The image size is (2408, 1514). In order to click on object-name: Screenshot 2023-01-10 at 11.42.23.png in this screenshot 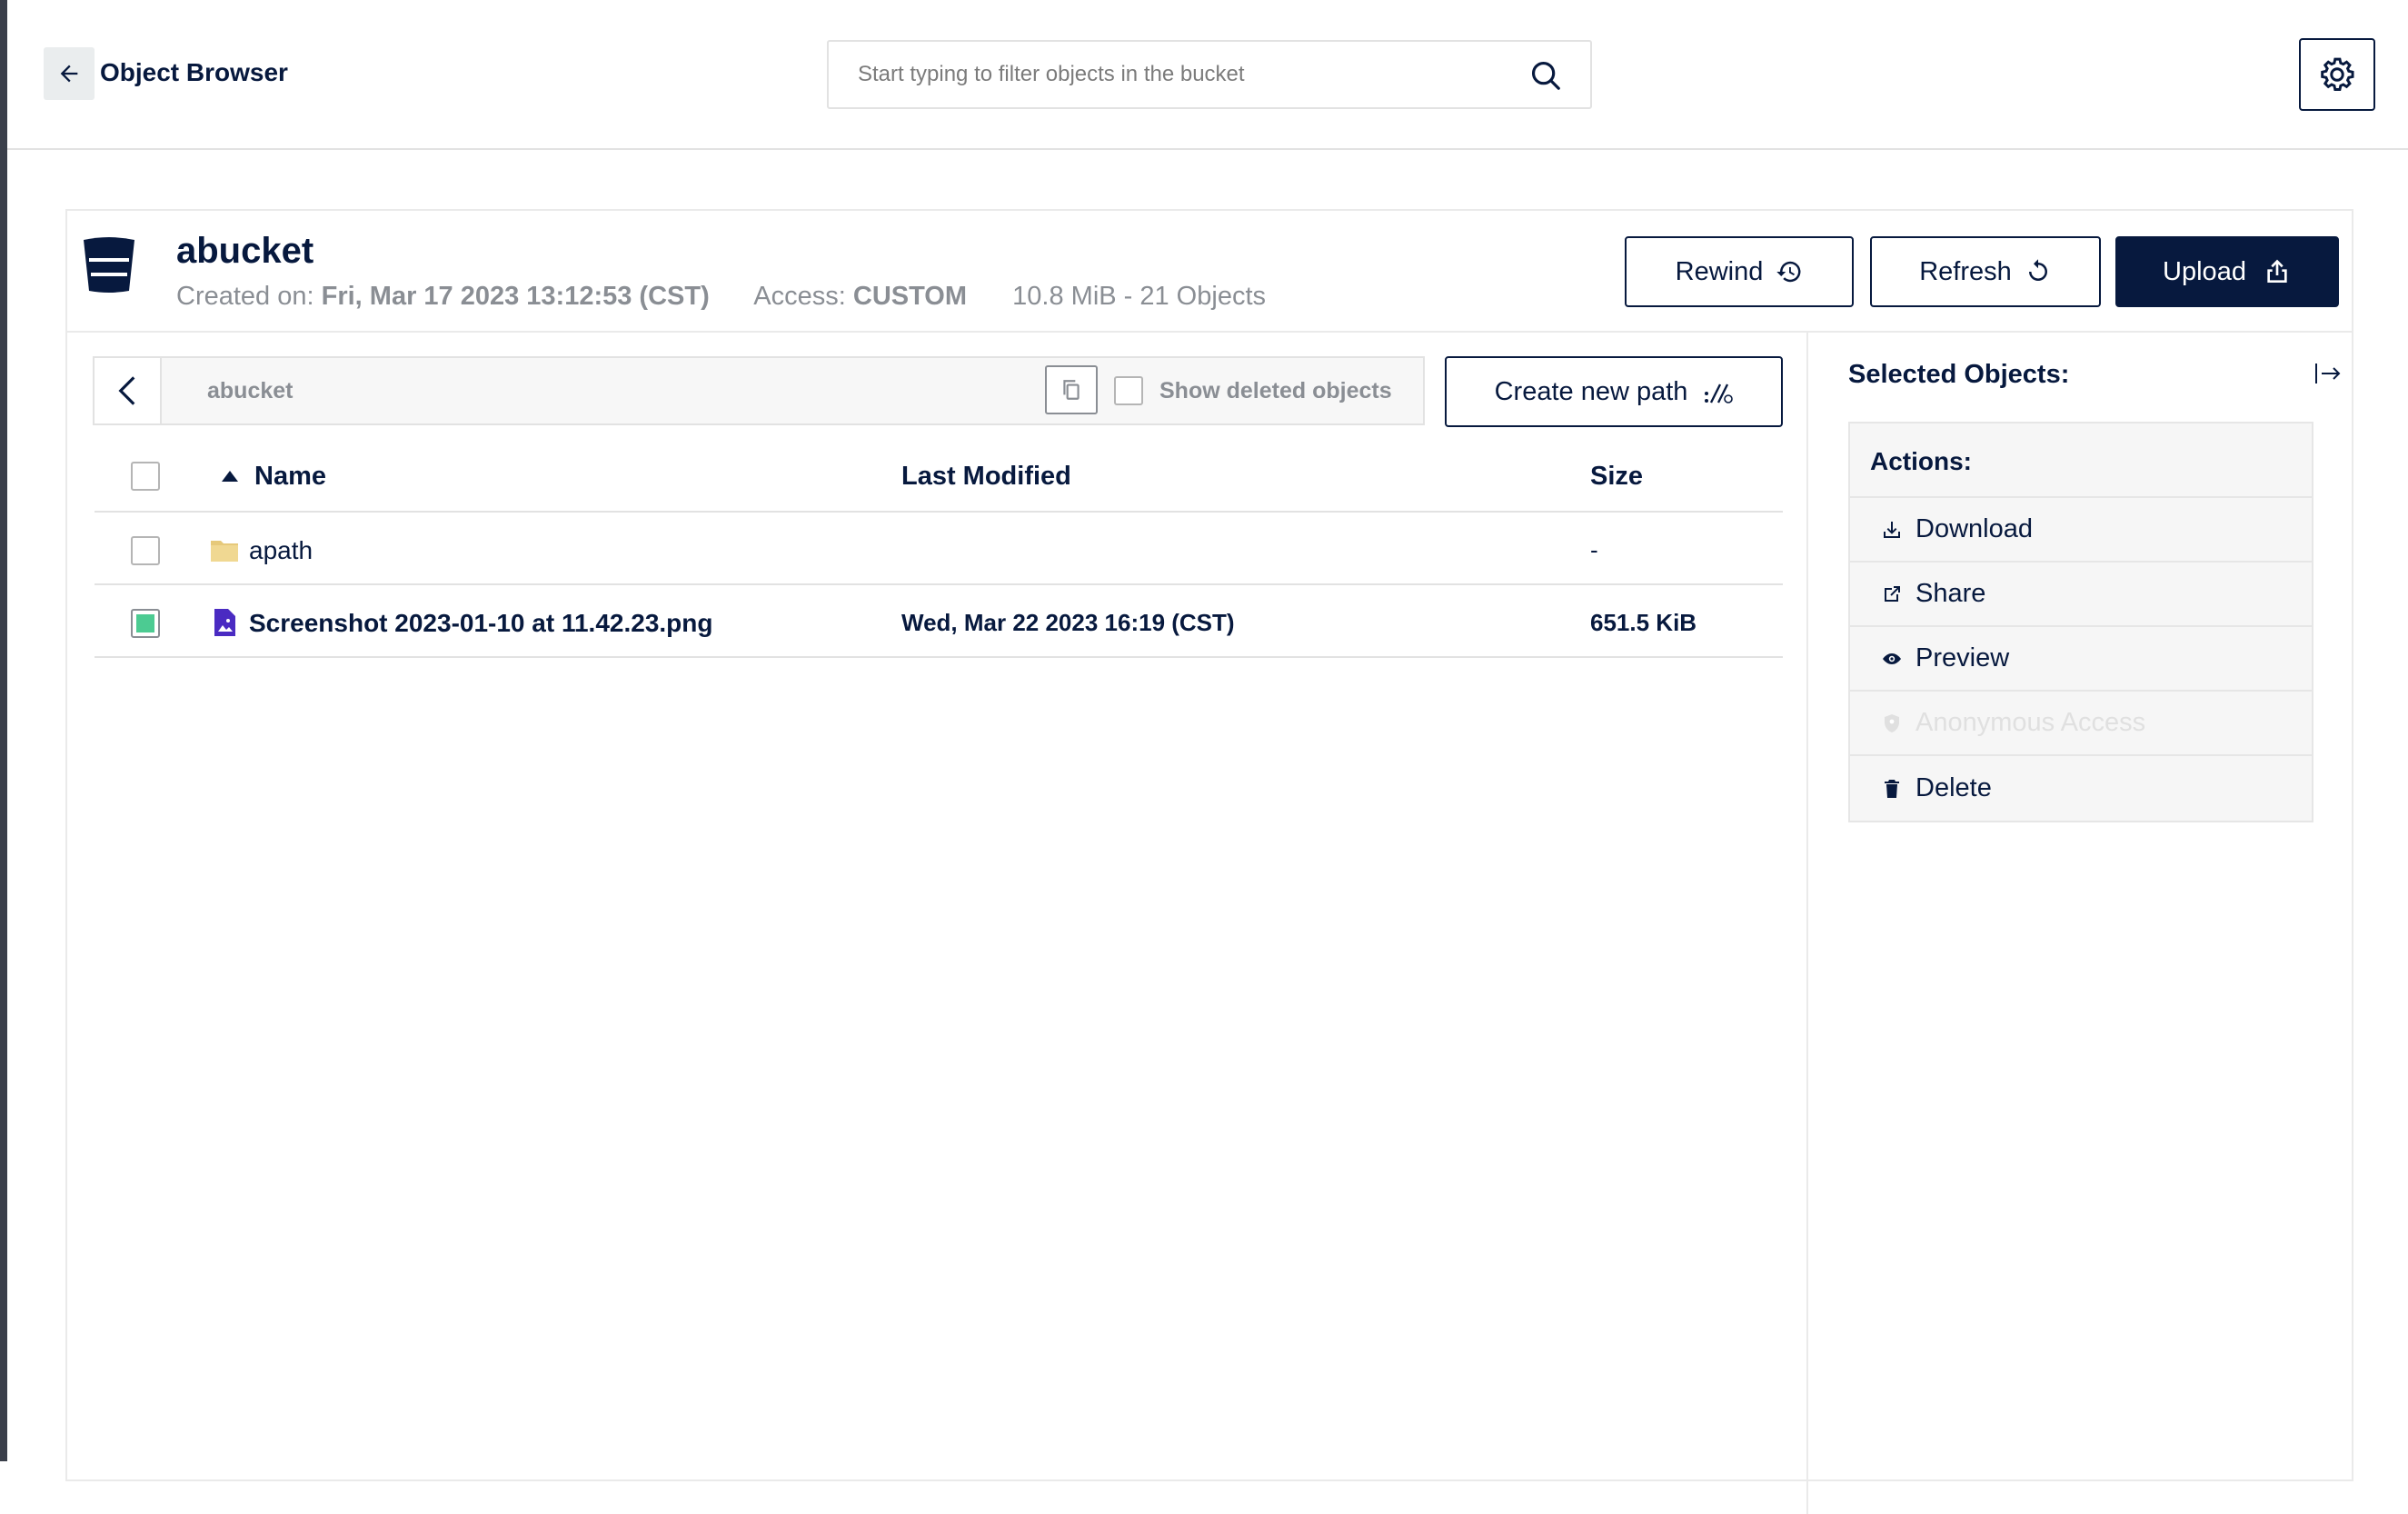, I will do `click(481, 623)`.